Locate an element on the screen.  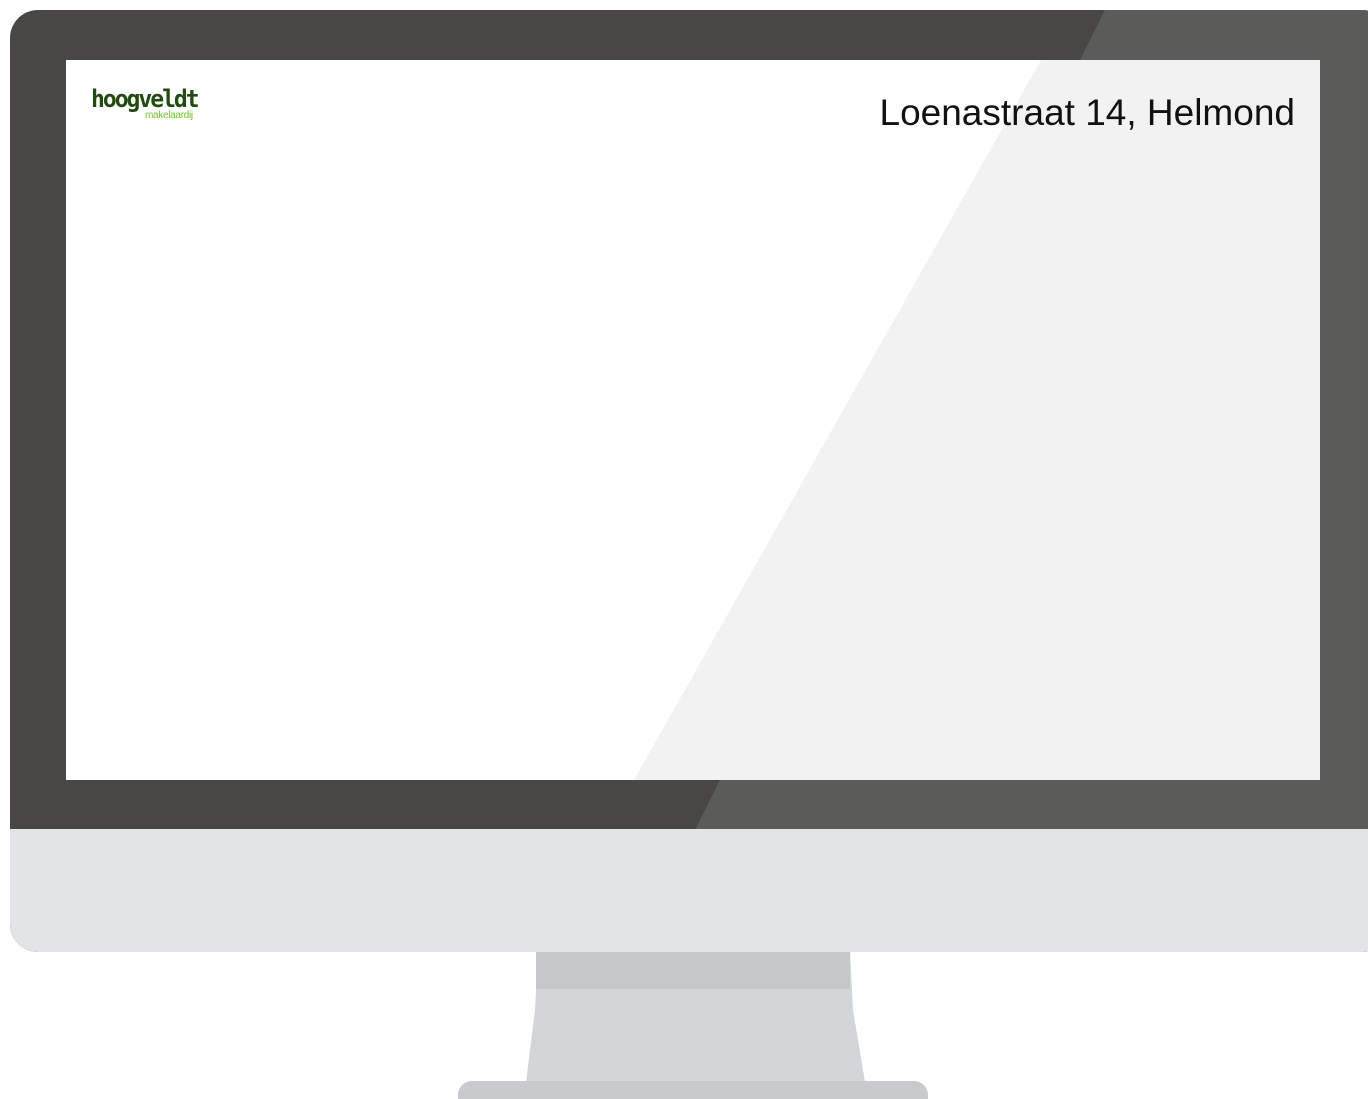
property-address: Loenastraat 14, Helmond is located at coordinates (1087, 112).